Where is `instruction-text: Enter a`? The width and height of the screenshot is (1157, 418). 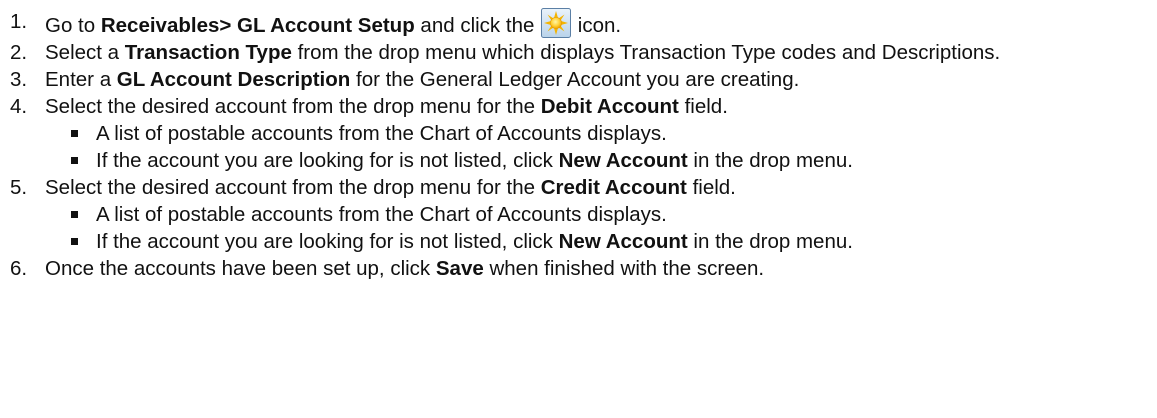
instruction-text: Enter a is located at coordinates (81, 79).